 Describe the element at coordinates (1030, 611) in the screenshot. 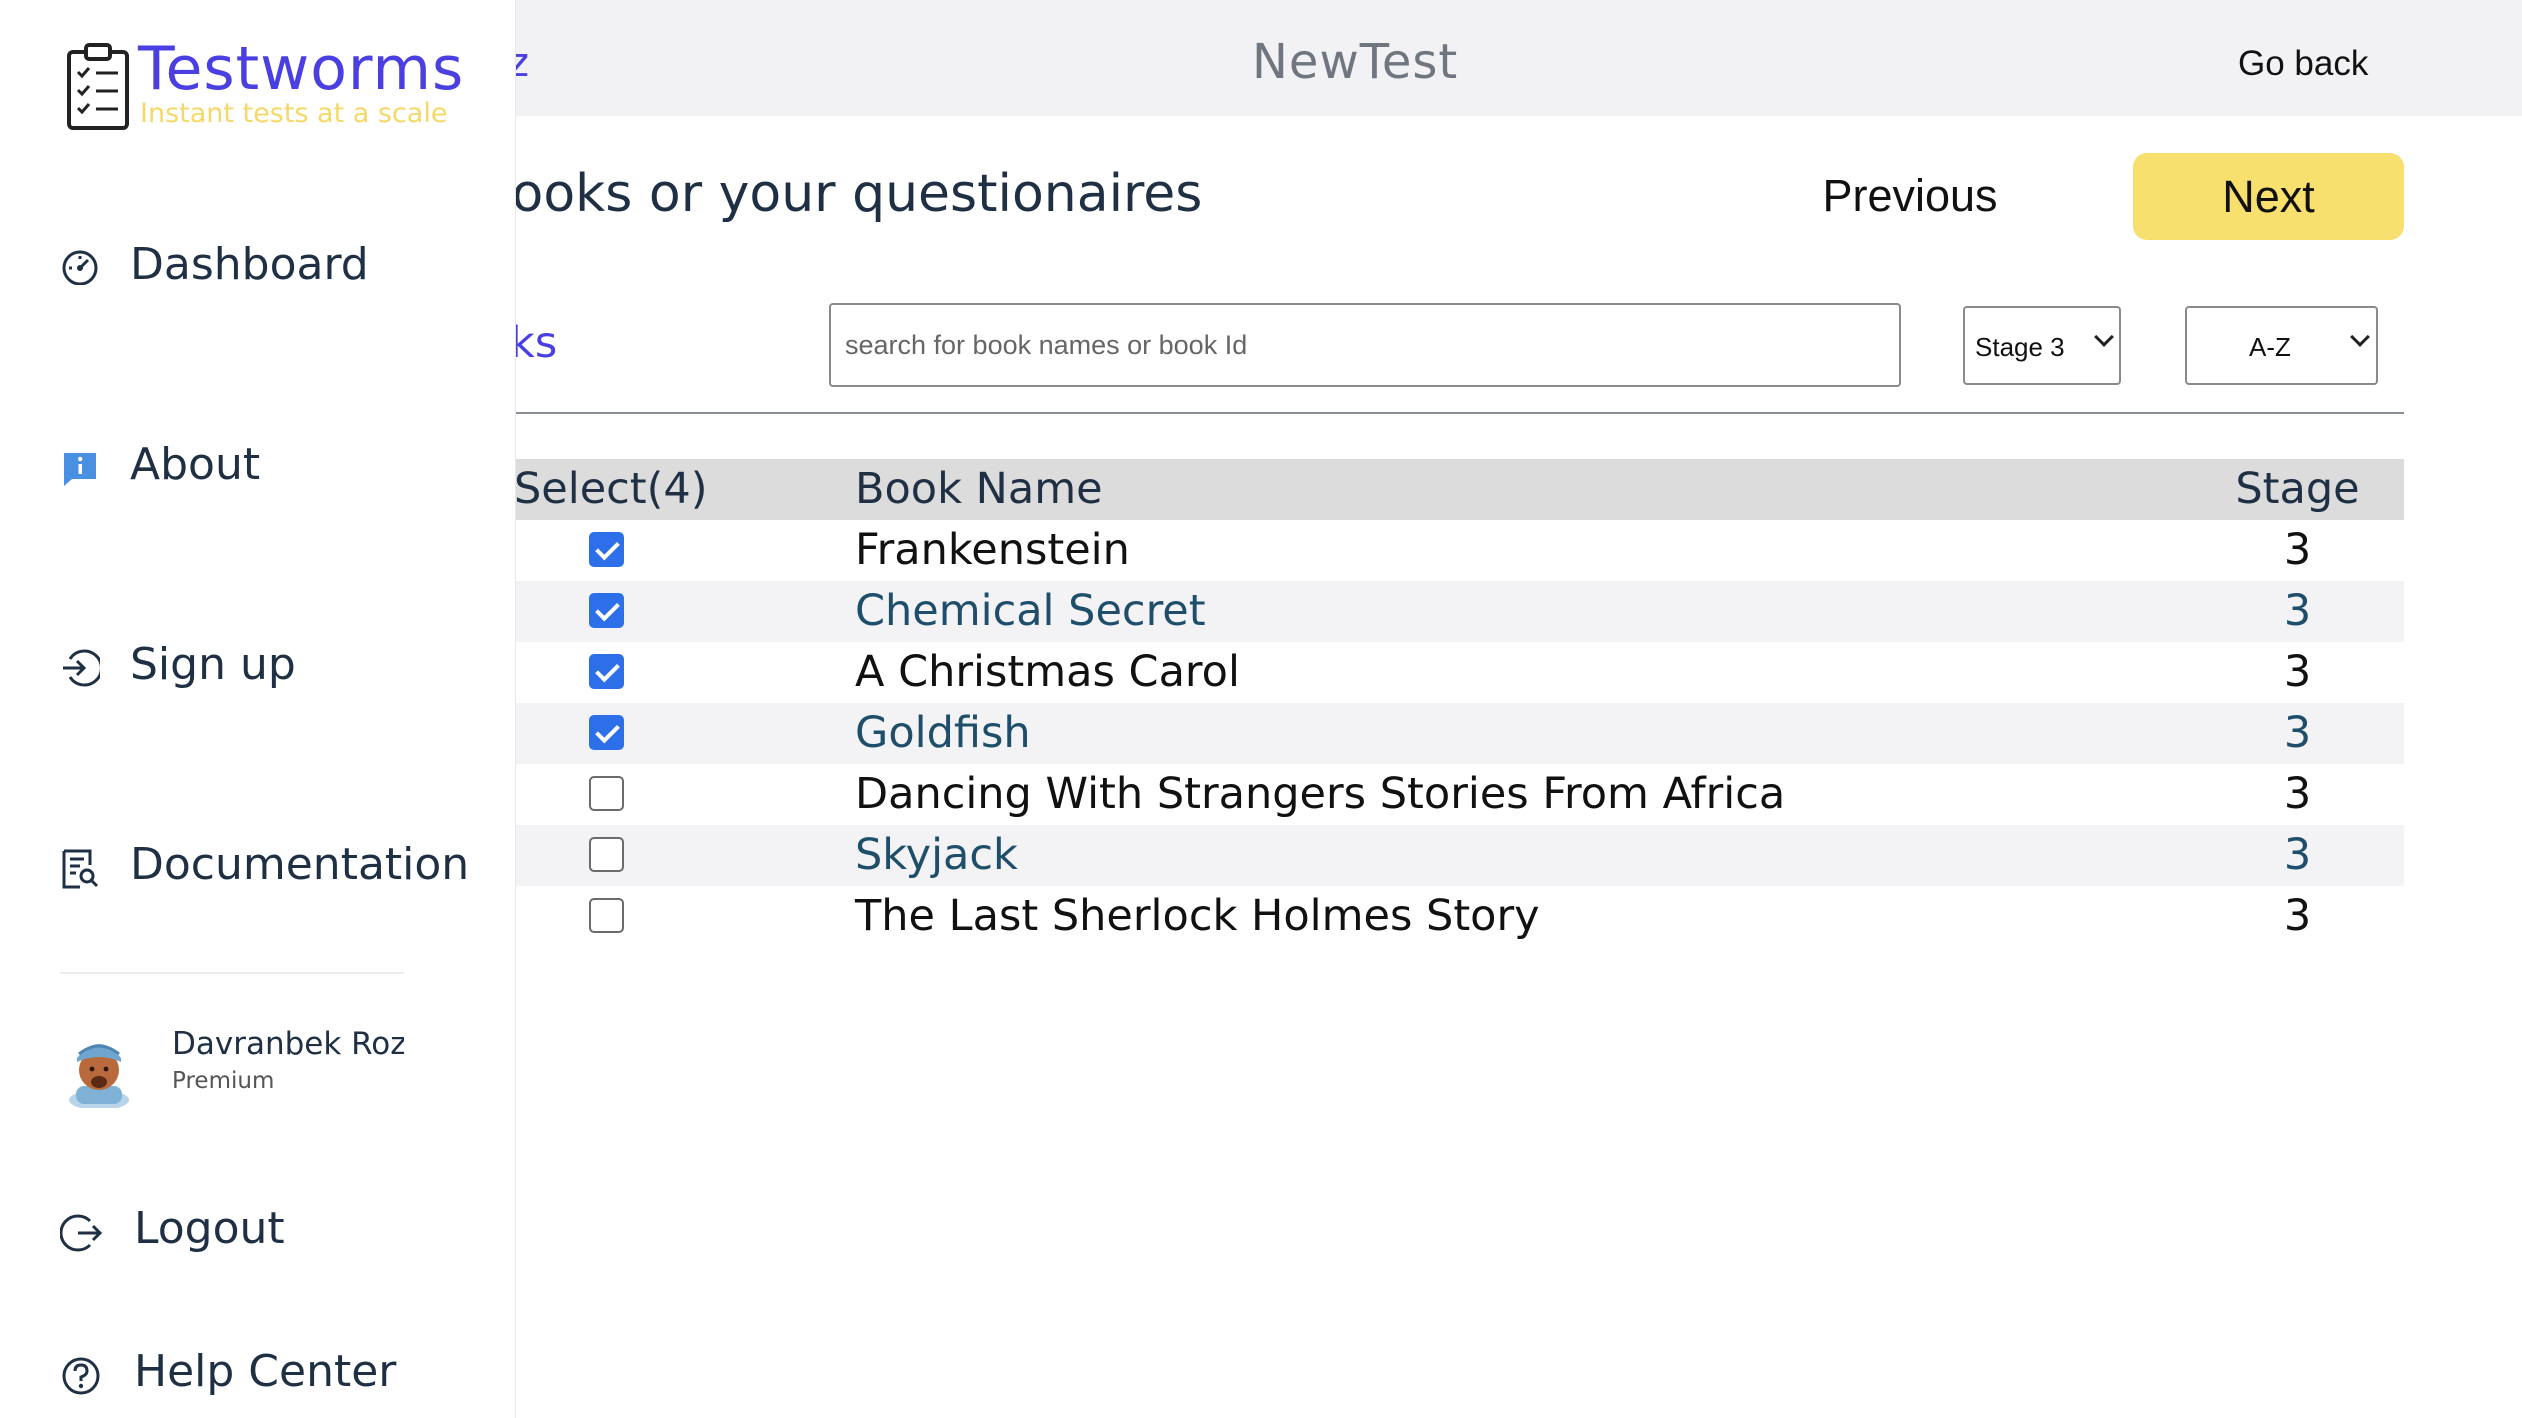

I see `book-name: Chemical Secret` at that location.